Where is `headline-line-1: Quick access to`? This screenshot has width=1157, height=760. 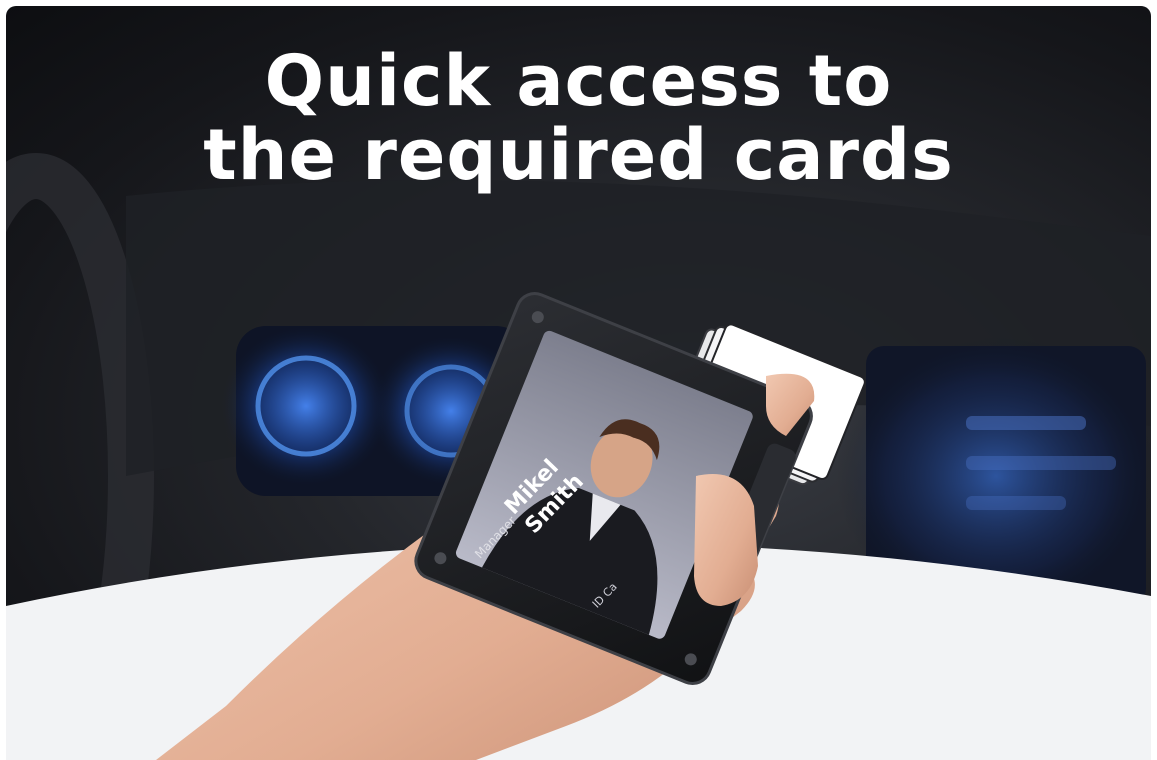
headline-line-1: Quick access to is located at coordinates (578, 81).